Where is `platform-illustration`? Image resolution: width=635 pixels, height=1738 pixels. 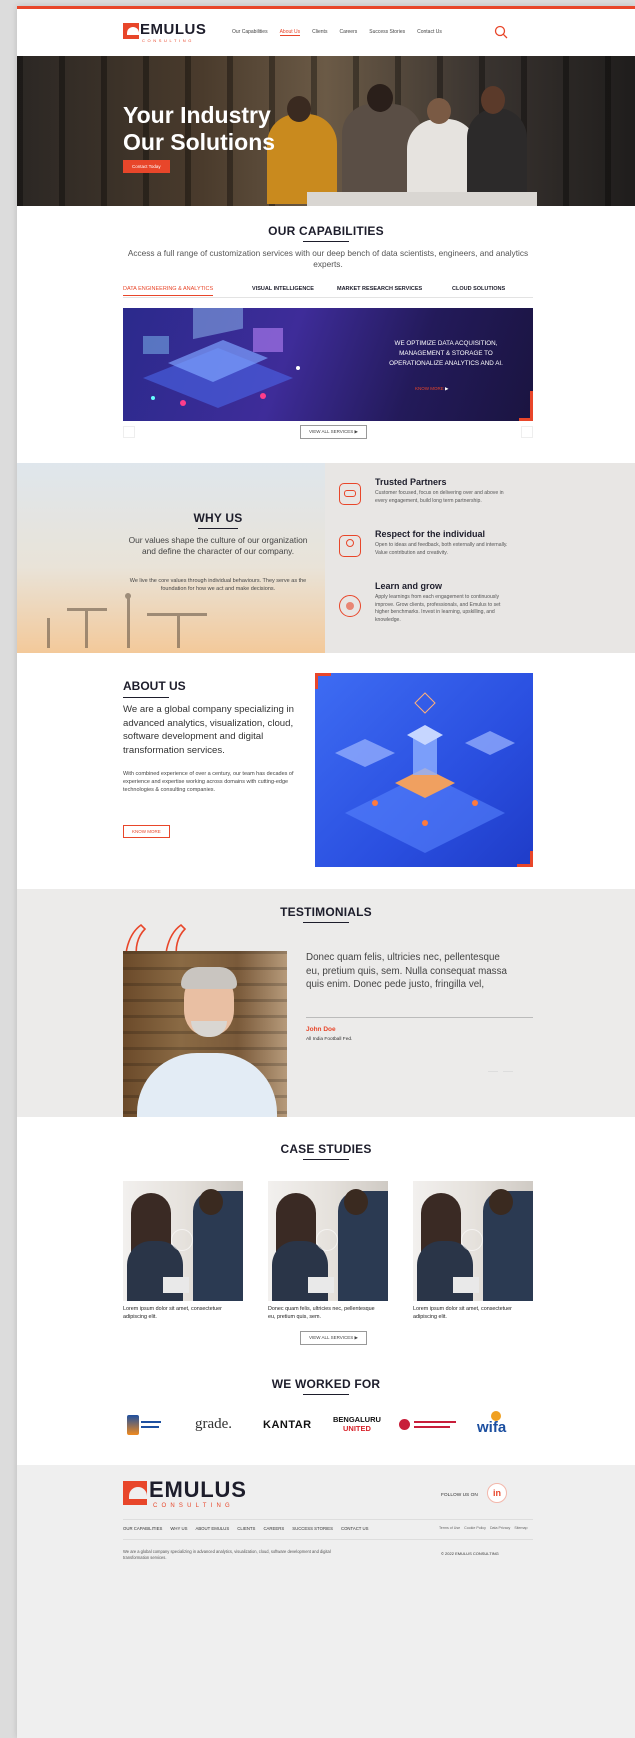 platform-illustration is located at coordinates (425, 772).